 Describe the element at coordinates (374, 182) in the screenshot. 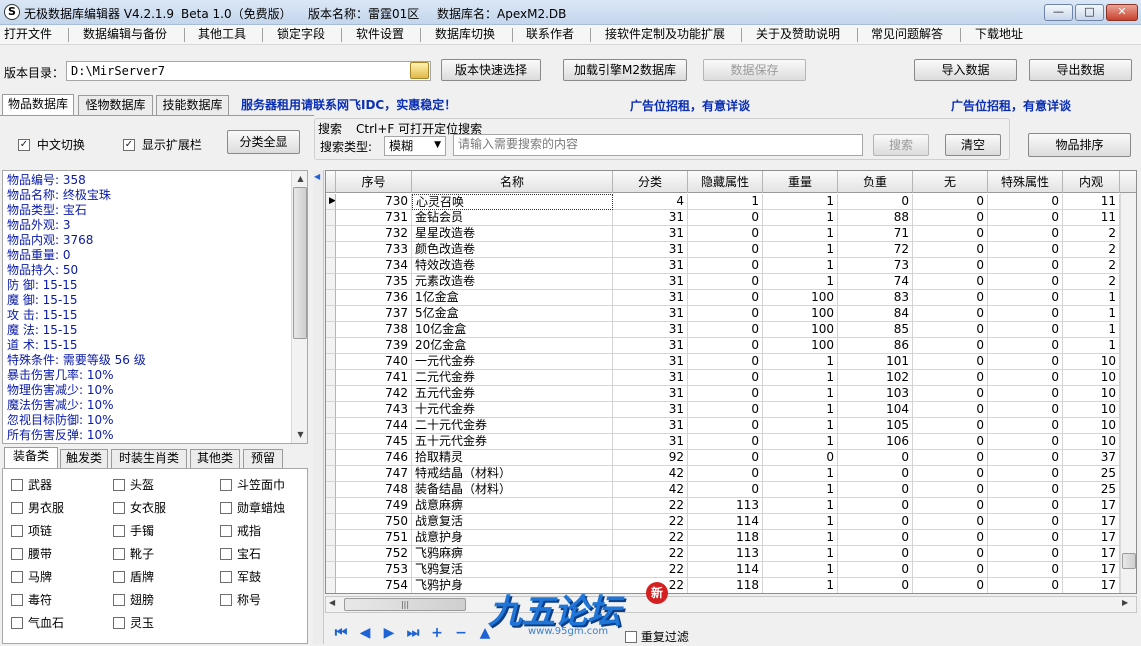

I see `column-header: 序号` at that location.